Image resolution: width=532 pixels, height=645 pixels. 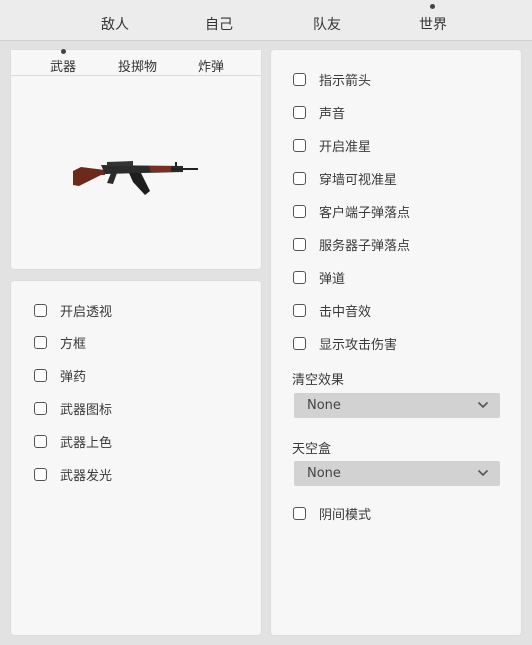 I want to click on option-weapon-color: 武器上色, so click(x=73, y=442).